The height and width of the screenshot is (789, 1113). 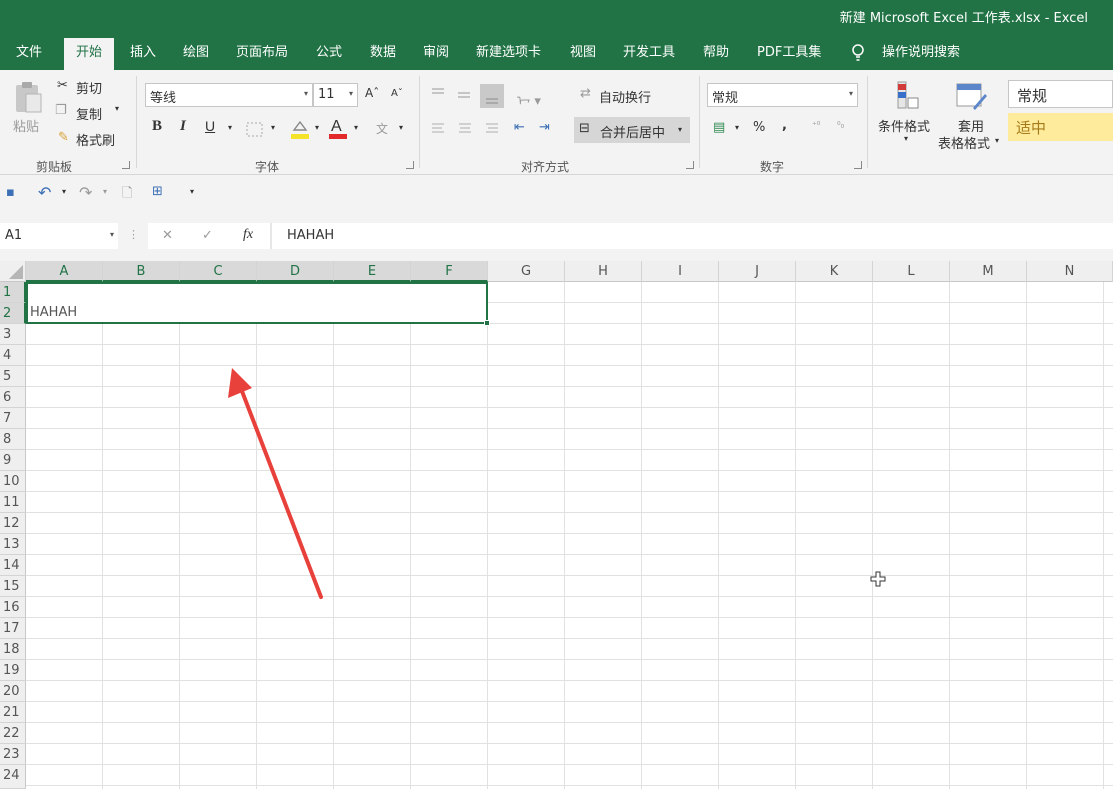 I want to click on annotation-arrow-icon, so click(x=275, y=483).